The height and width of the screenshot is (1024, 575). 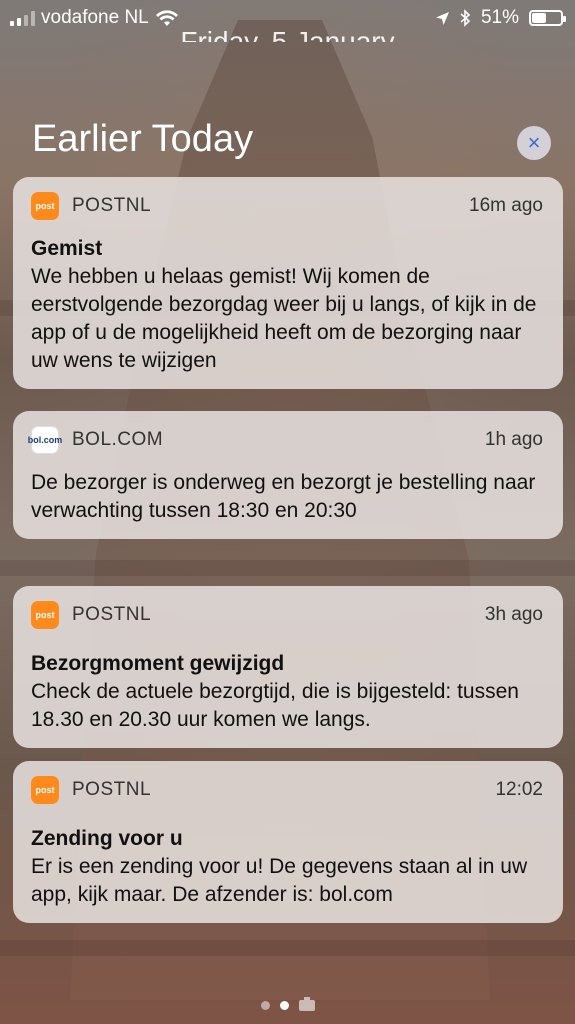 I want to click on section-title: Earlier Today, so click(x=143, y=139).